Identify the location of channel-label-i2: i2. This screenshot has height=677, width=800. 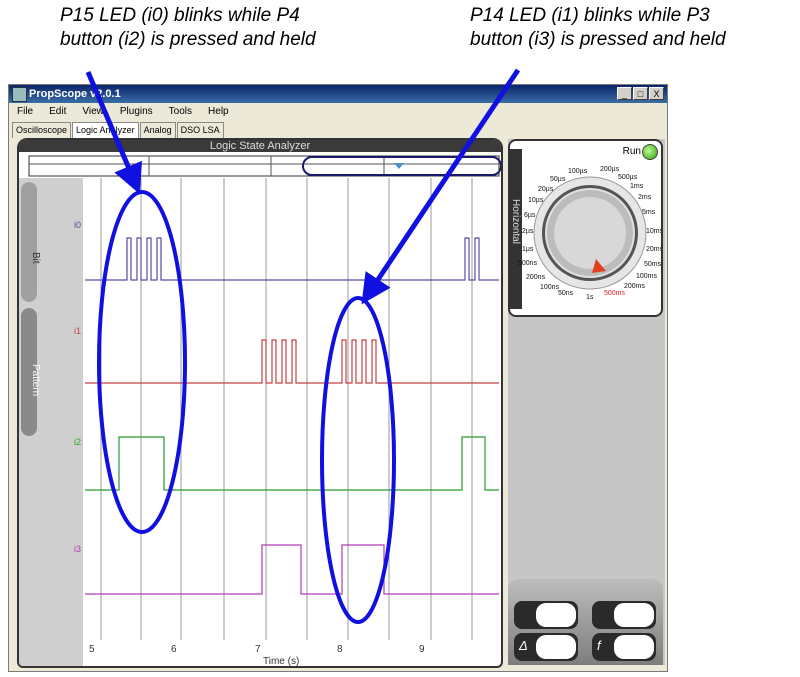
(77, 442).